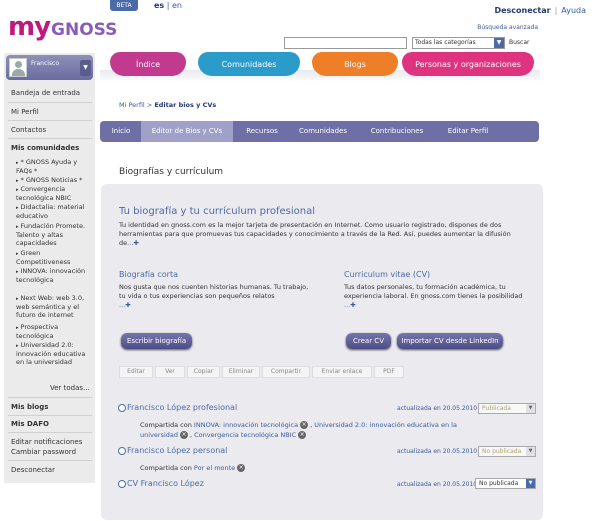  I want to click on tab-inicio: Inicio, so click(121, 131).